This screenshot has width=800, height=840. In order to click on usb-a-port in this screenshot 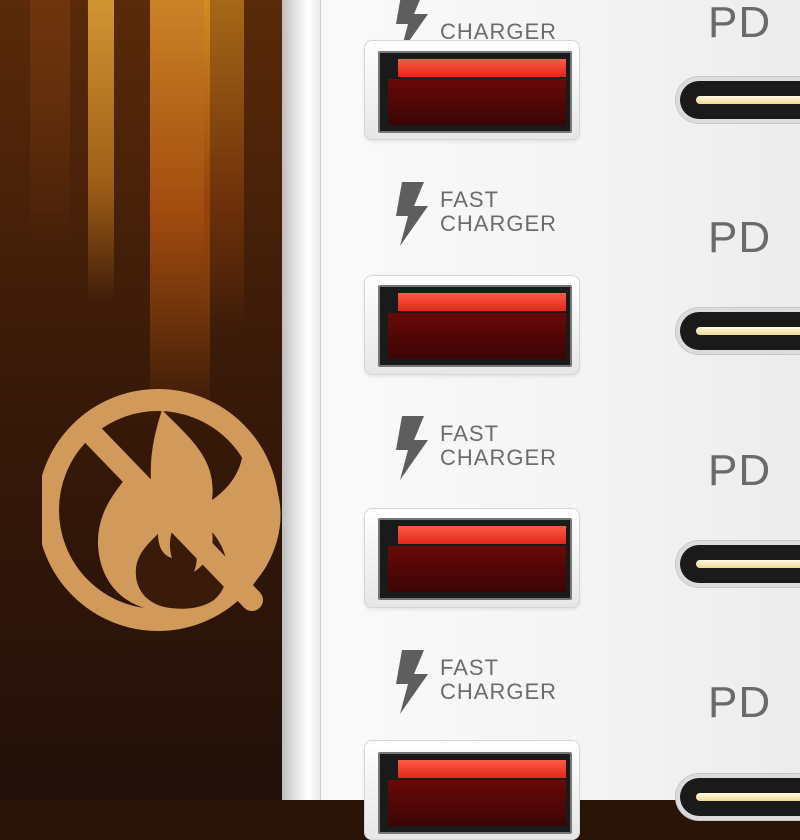, I will do `click(475, 793)`.